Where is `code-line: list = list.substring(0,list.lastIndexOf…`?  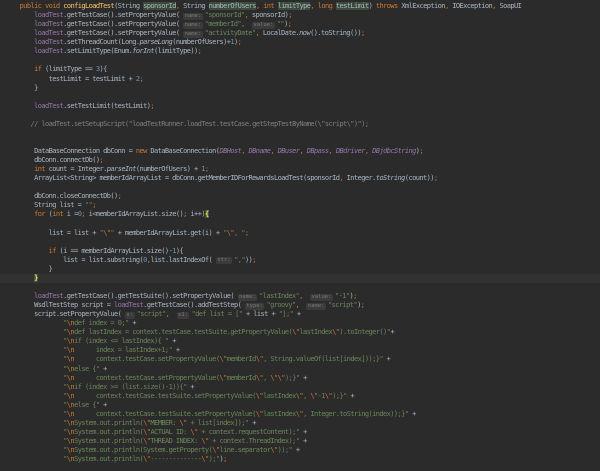
code-line: list = list.substring(0,list.lastIndexOf… is located at coordinates (302, 260).